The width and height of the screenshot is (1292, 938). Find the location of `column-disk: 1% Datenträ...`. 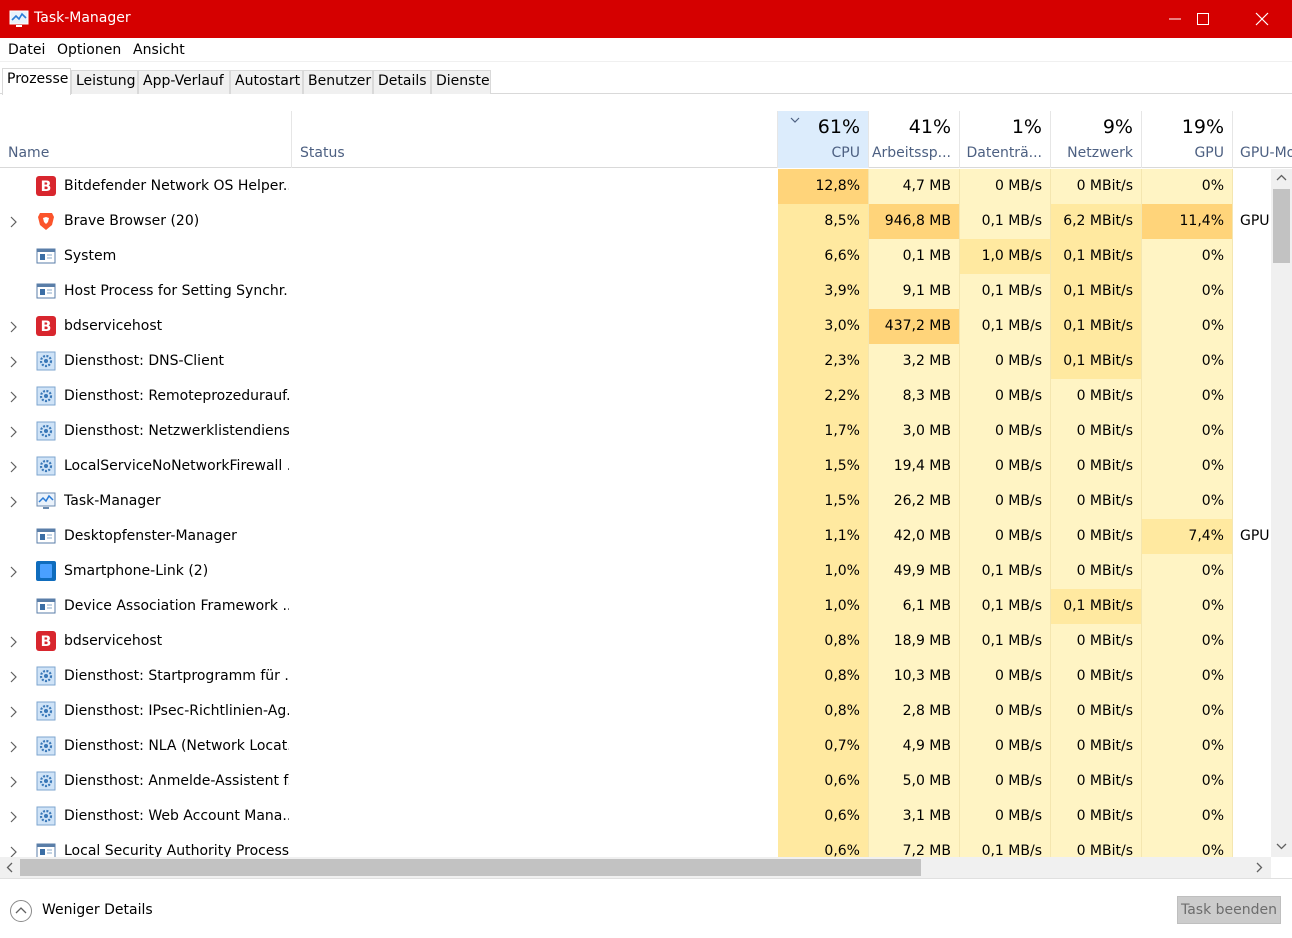

column-disk: 1% Datenträ... is located at coordinates (1005, 139).